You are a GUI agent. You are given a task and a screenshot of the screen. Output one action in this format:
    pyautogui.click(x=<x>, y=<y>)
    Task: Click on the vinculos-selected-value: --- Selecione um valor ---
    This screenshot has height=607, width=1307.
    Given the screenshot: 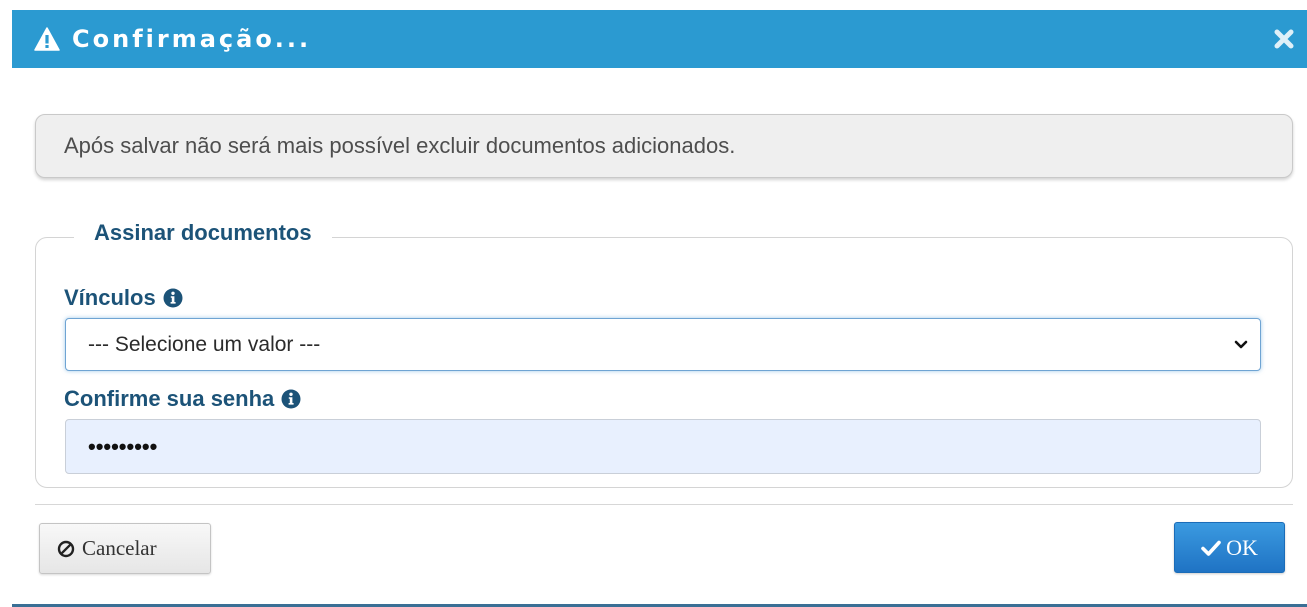 What is the action you would take?
    pyautogui.click(x=204, y=344)
    